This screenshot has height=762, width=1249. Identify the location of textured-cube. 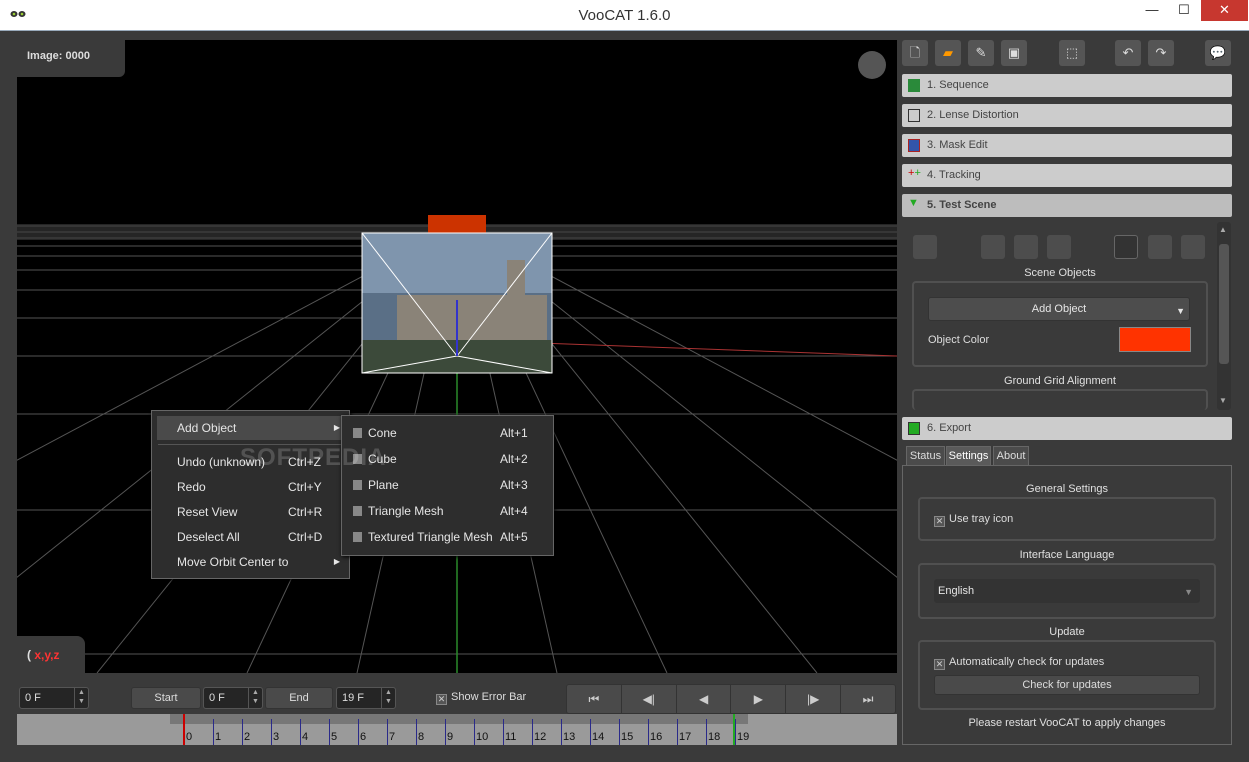
(457, 303).